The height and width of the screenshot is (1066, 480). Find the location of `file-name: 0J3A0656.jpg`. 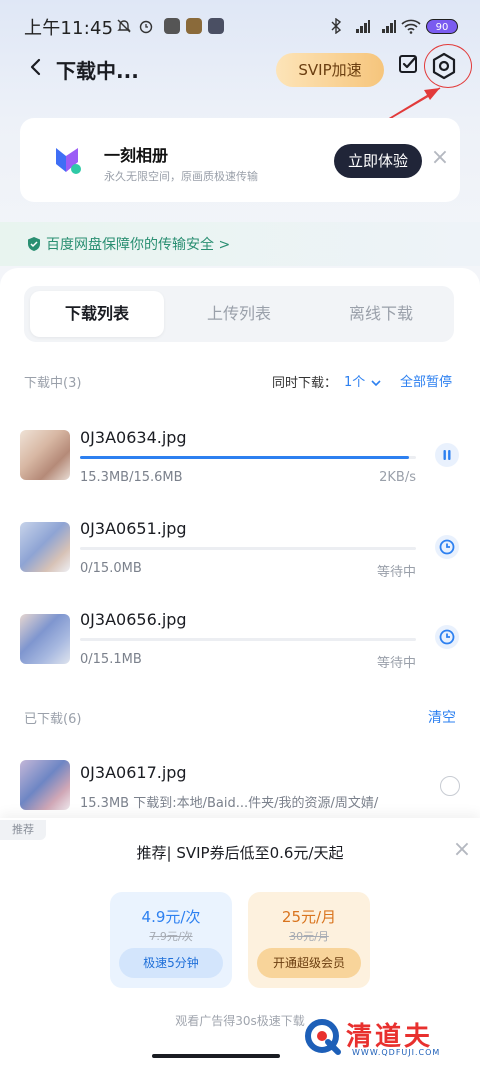

file-name: 0J3A0656.jpg is located at coordinates (133, 619).